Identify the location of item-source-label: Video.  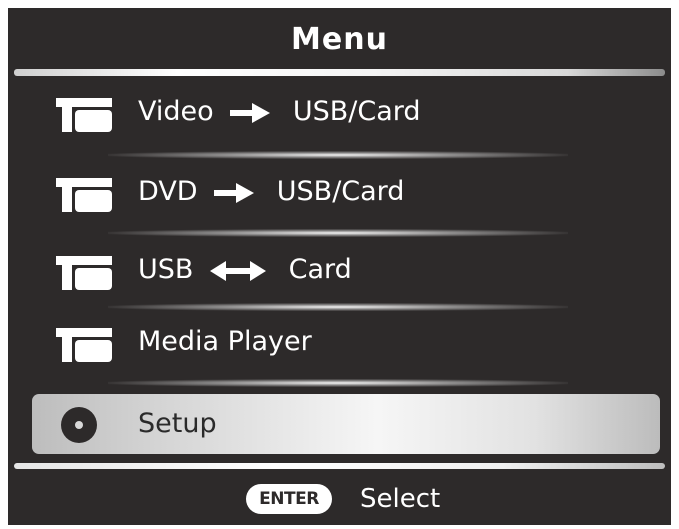
(176, 111).